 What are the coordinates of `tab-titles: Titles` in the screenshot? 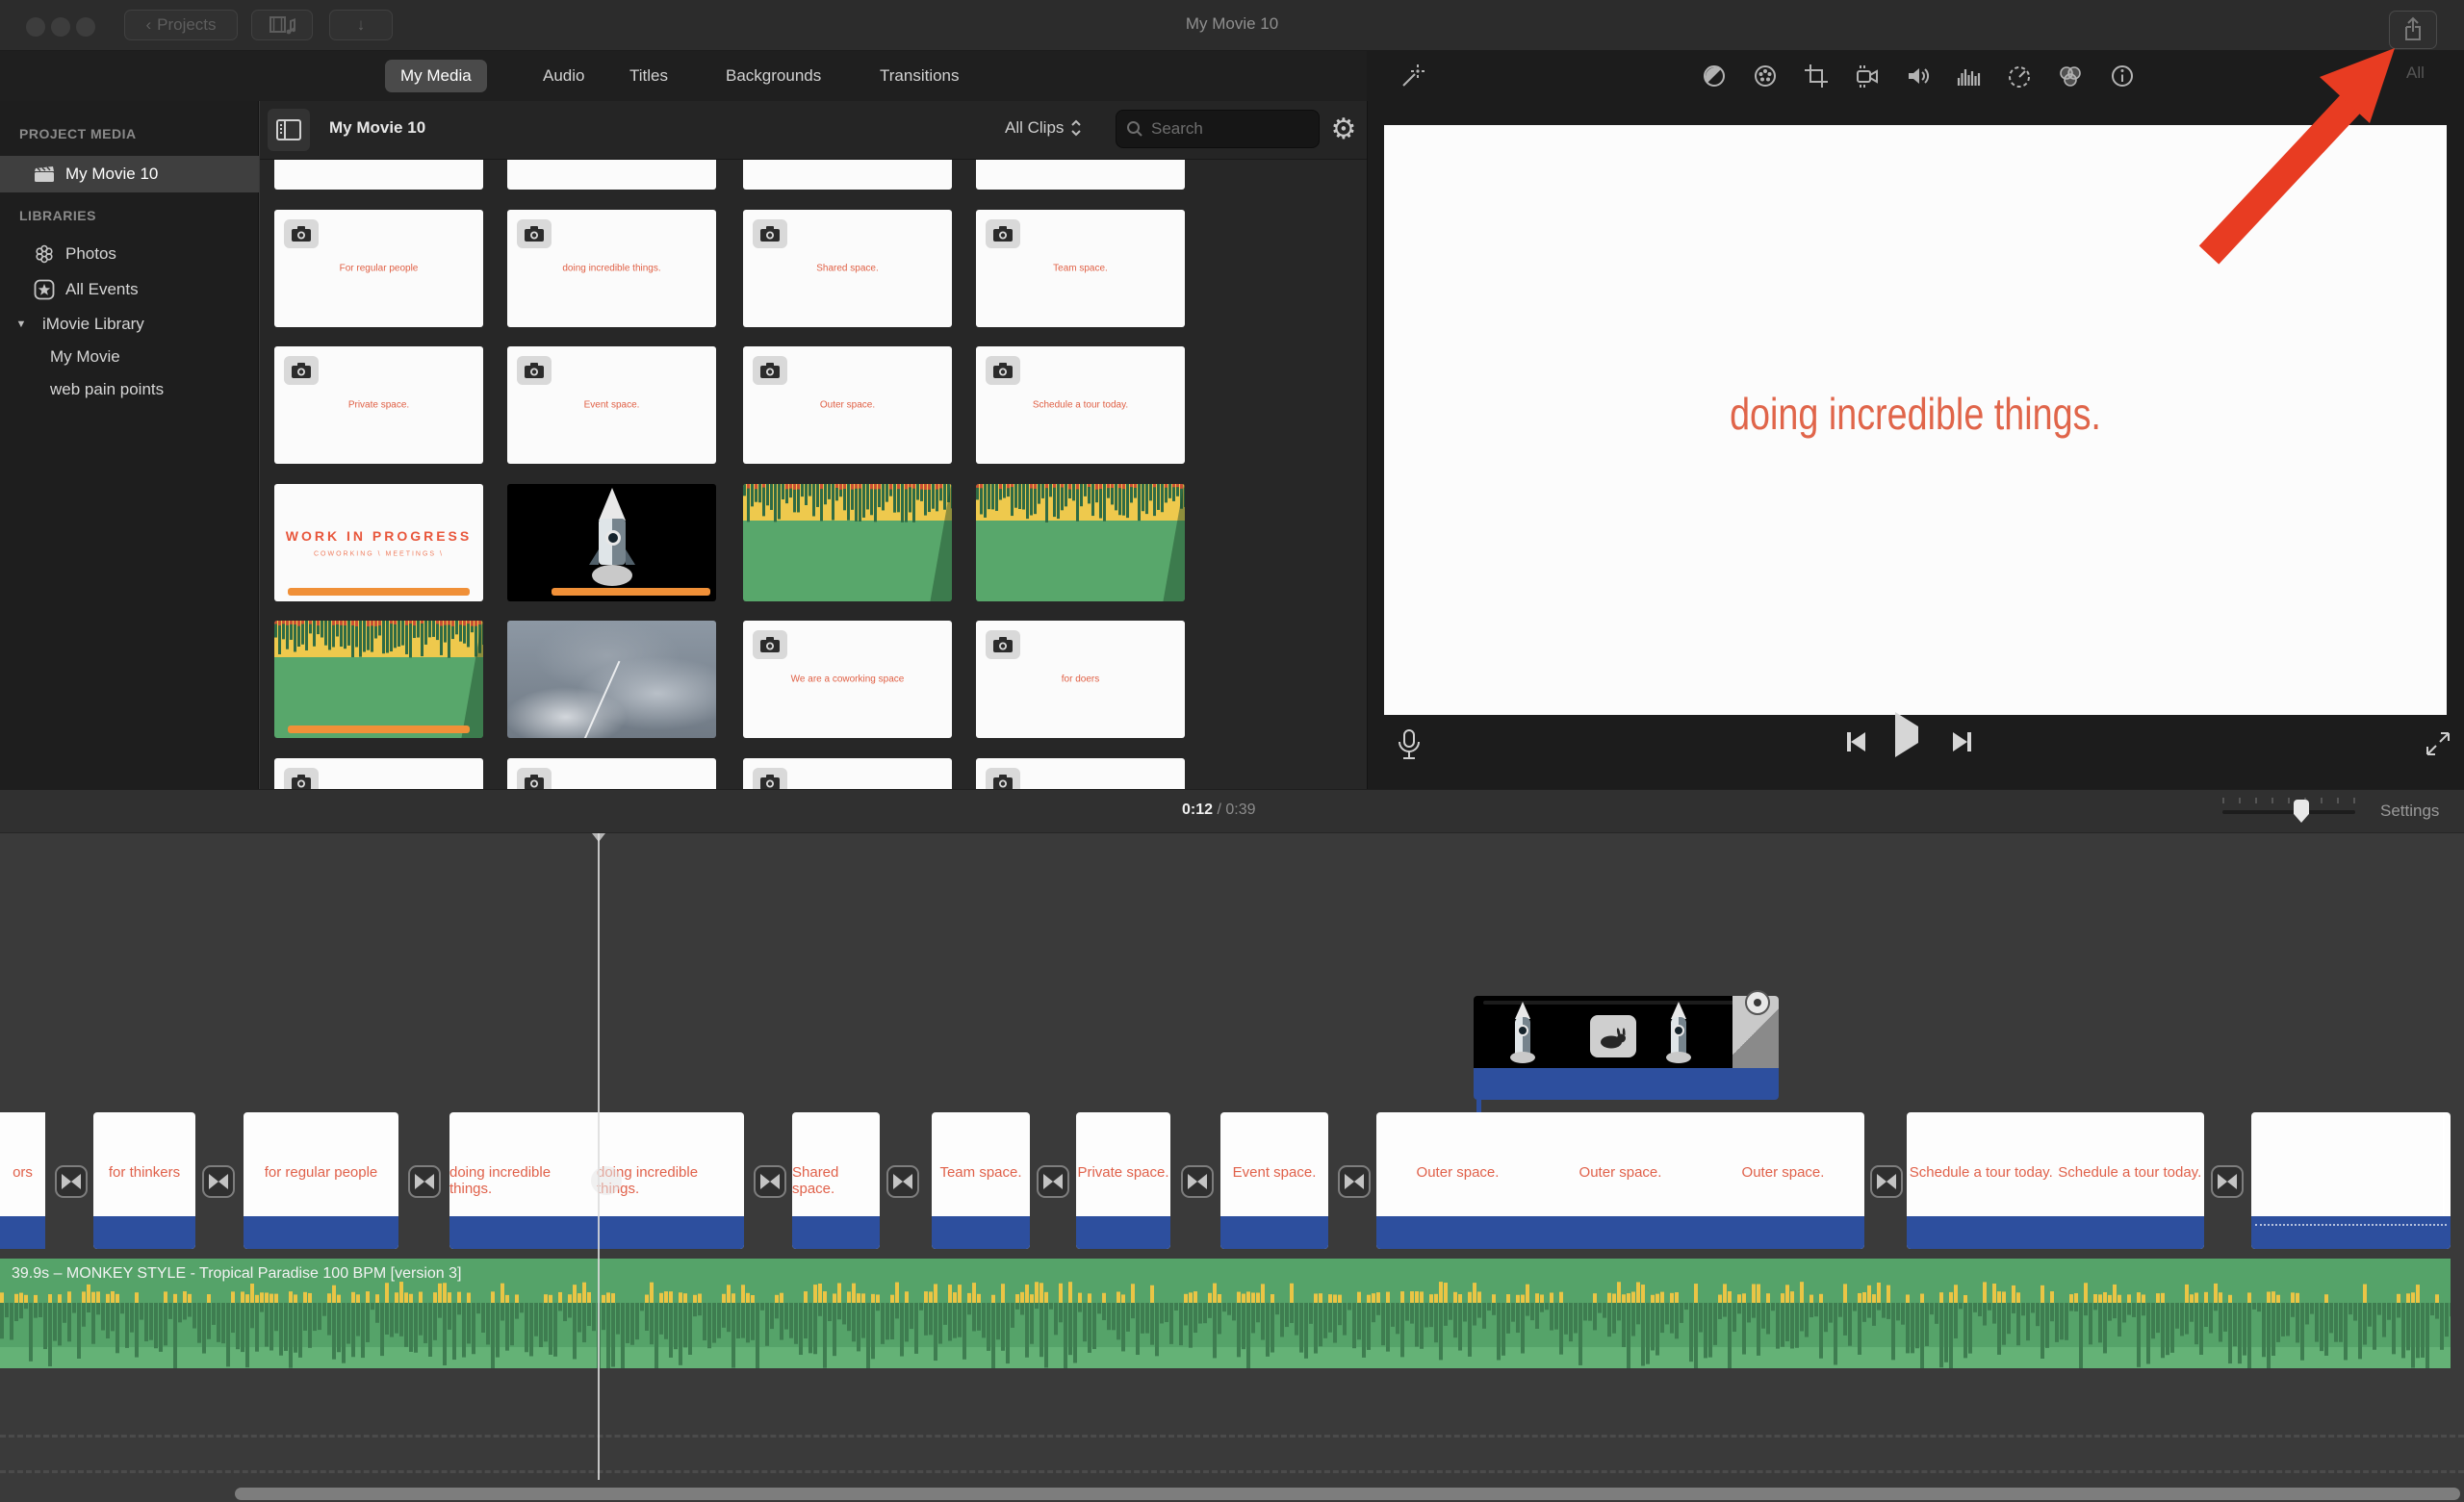 It's located at (648, 76).